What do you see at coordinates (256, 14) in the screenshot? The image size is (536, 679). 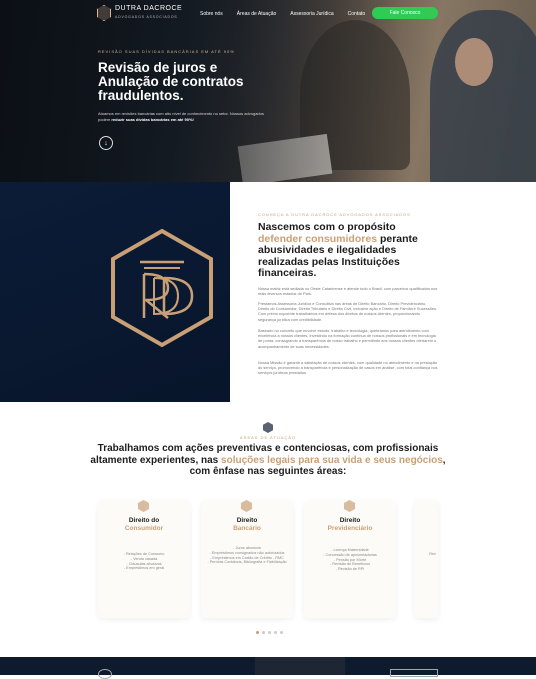 I see `menu-item-areas: Áreas de Atuação` at bounding box center [256, 14].